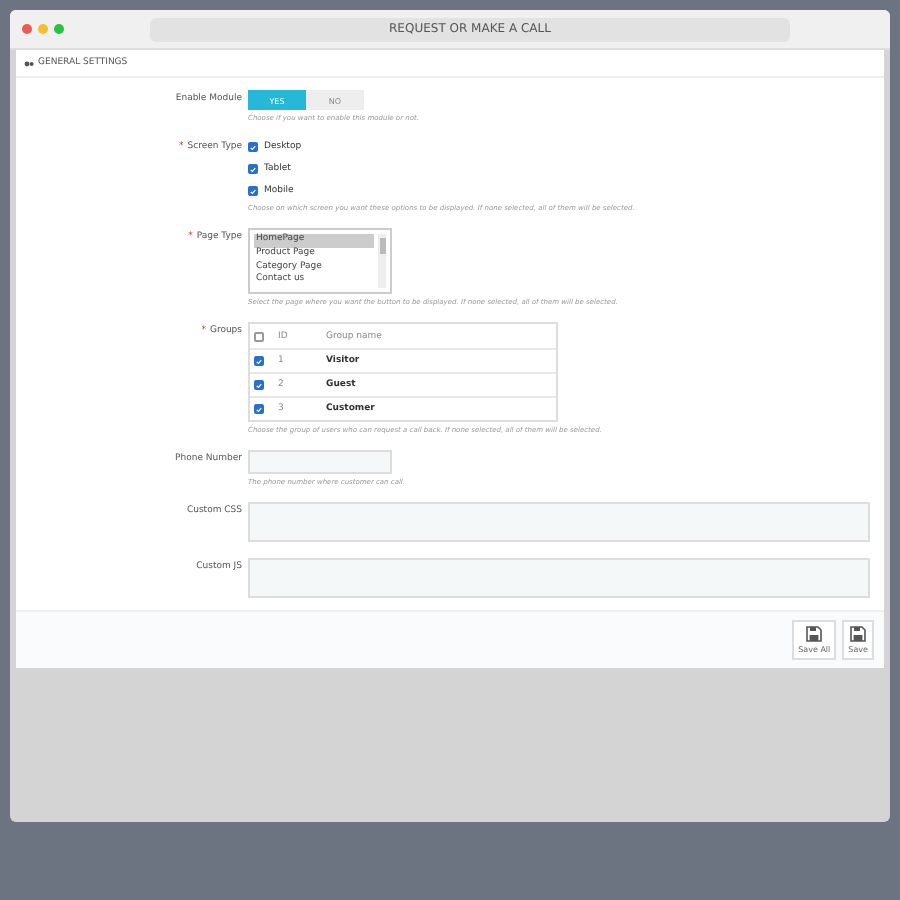  What do you see at coordinates (43, 29) in the screenshot?
I see `minimize-icon` at bounding box center [43, 29].